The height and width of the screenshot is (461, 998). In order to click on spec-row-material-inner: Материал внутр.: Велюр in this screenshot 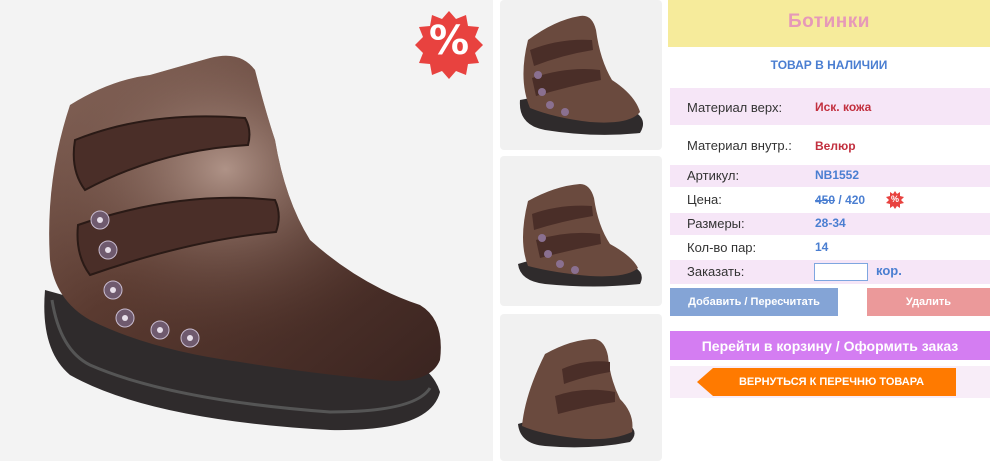, I will do `click(830, 145)`.